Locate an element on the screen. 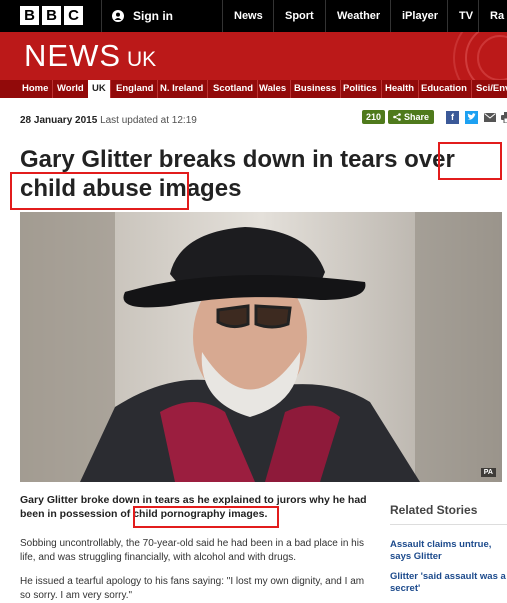 This screenshot has width=507, height=603. share-tools: 210 Share f is located at coordinates (434, 117).